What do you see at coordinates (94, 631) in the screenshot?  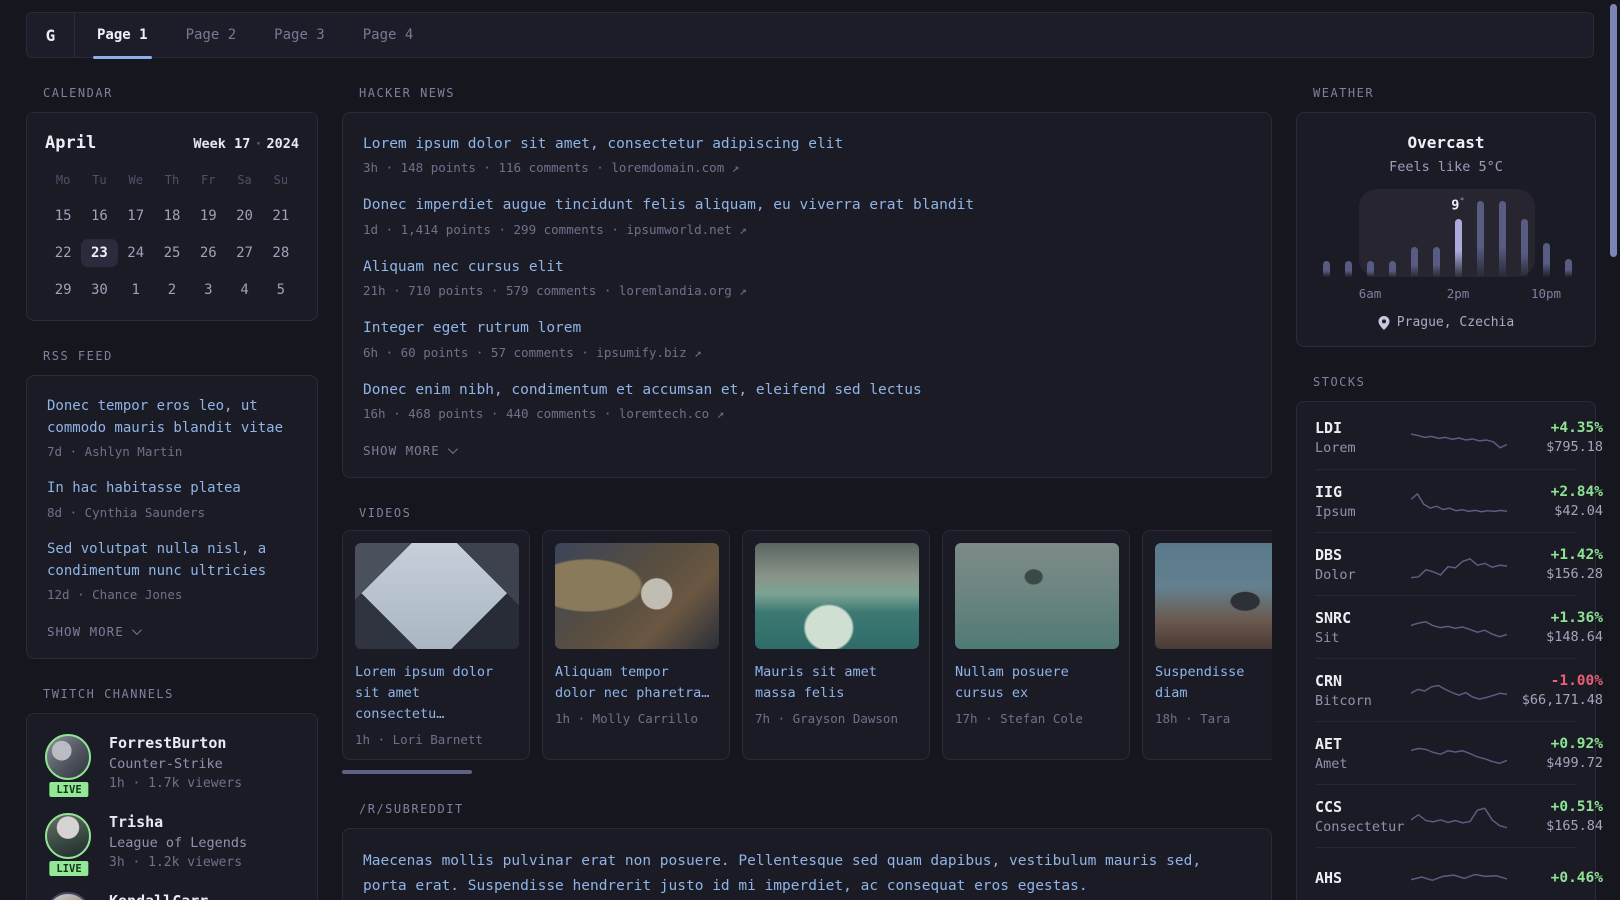 I see `rss-show-more-button: SHOW MORE` at bounding box center [94, 631].